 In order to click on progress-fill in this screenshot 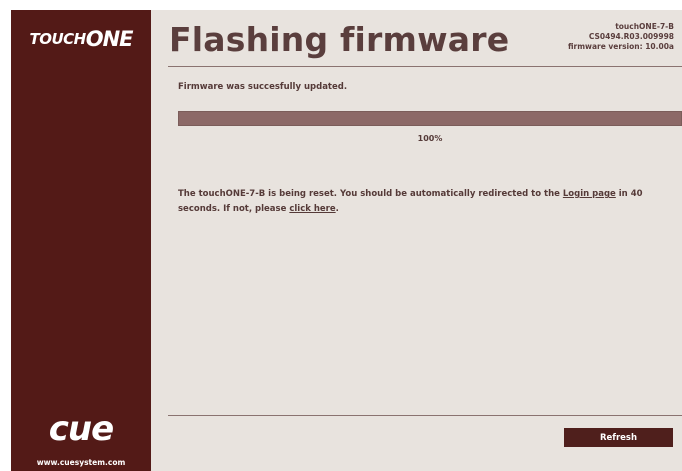, I will do `click(430, 118)`.